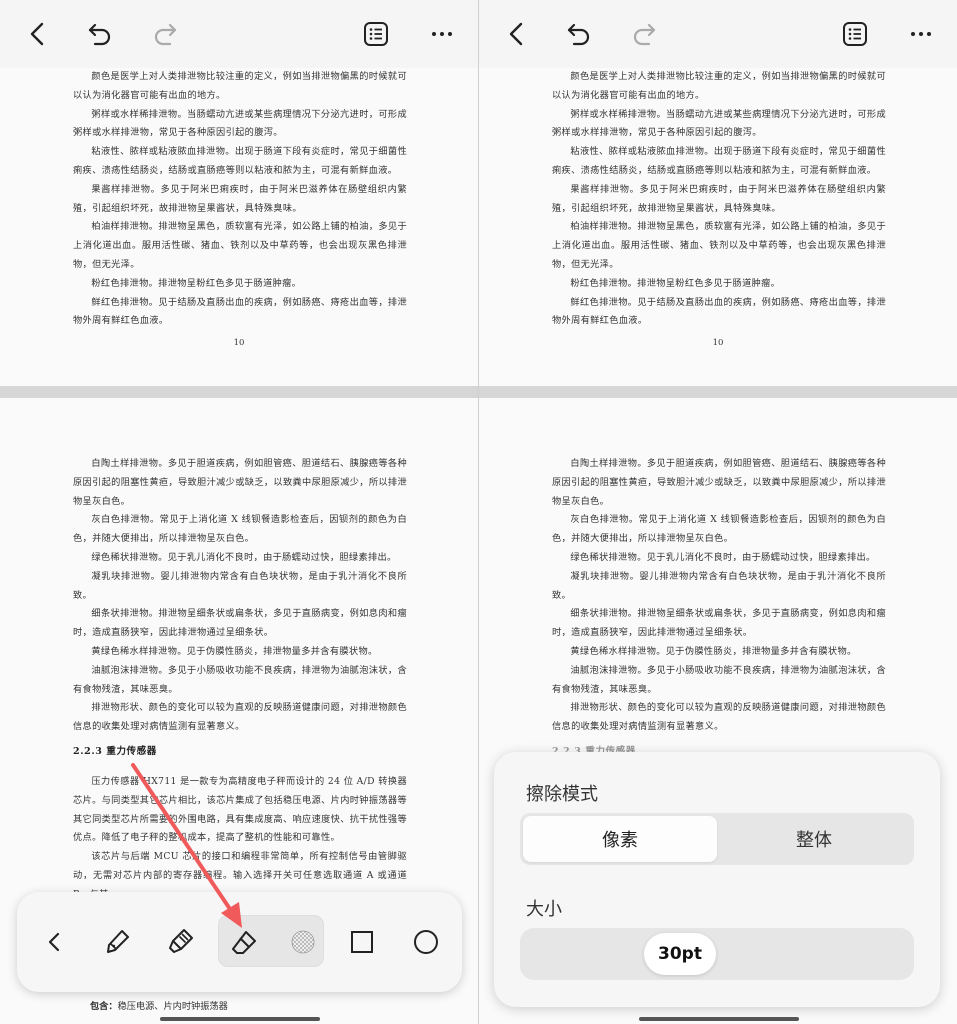 The width and height of the screenshot is (957, 1024). What do you see at coordinates (54, 942) in the screenshot?
I see `collapse-back-icon` at bounding box center [54, 942].